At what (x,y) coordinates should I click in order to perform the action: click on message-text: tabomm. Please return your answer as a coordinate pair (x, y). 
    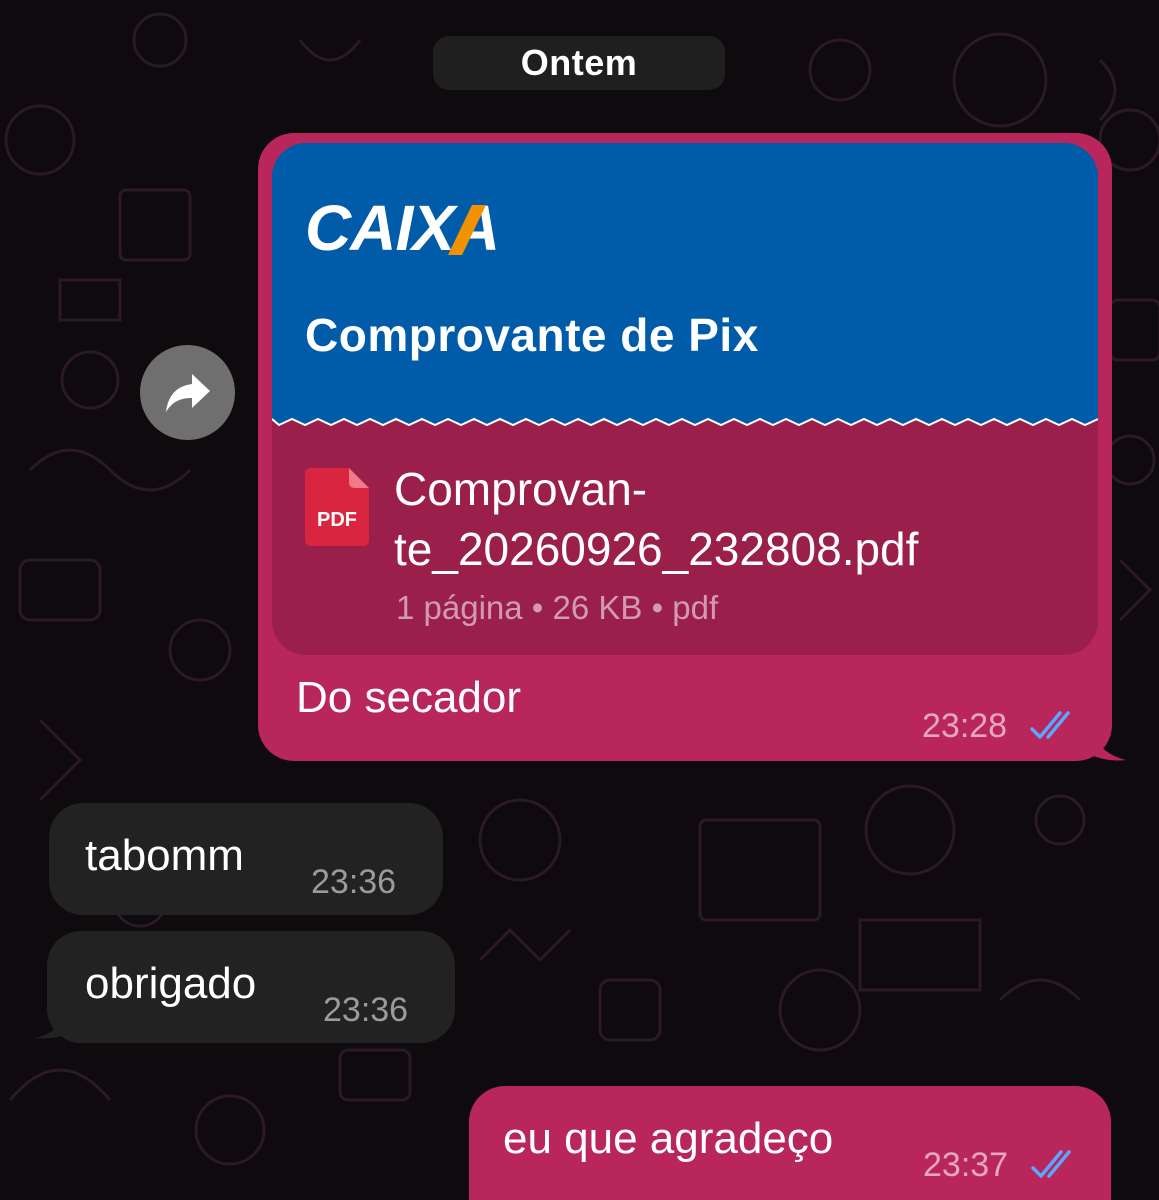
    Looking at the image, I should click on (164, 855).